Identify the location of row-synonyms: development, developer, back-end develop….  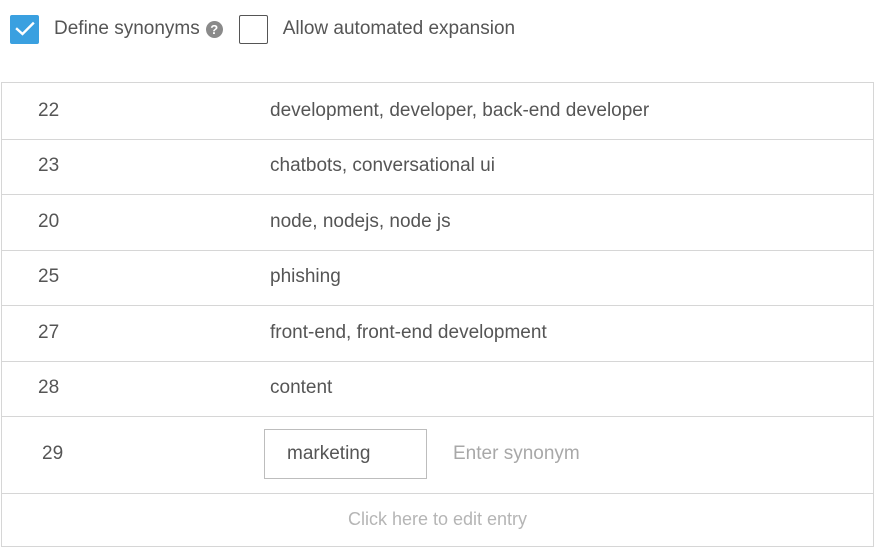
(460, 110).